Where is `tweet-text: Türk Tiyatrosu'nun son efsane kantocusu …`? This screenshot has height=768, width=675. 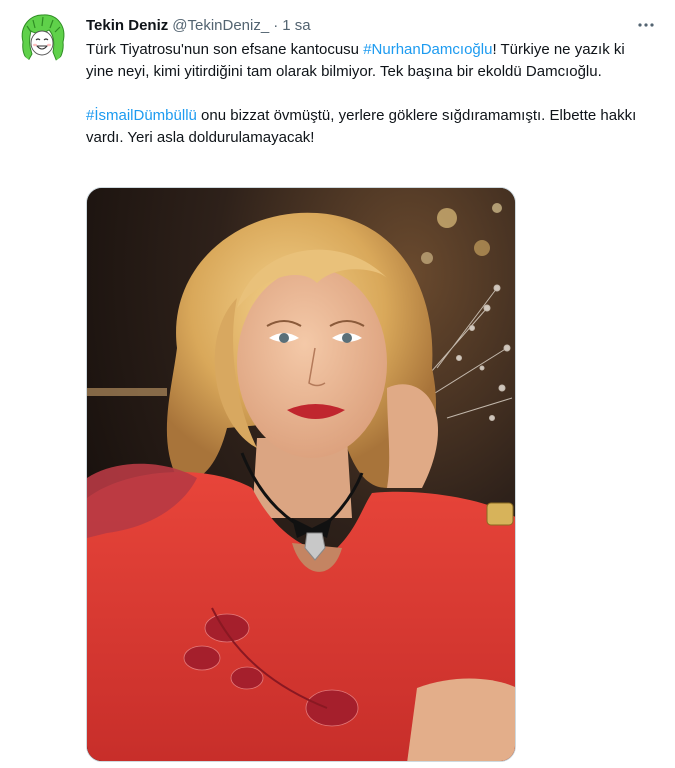 tweet-text: Türk Tiyatrosu'nun son efsane kantocusu … is located at coordinates (368, 94).